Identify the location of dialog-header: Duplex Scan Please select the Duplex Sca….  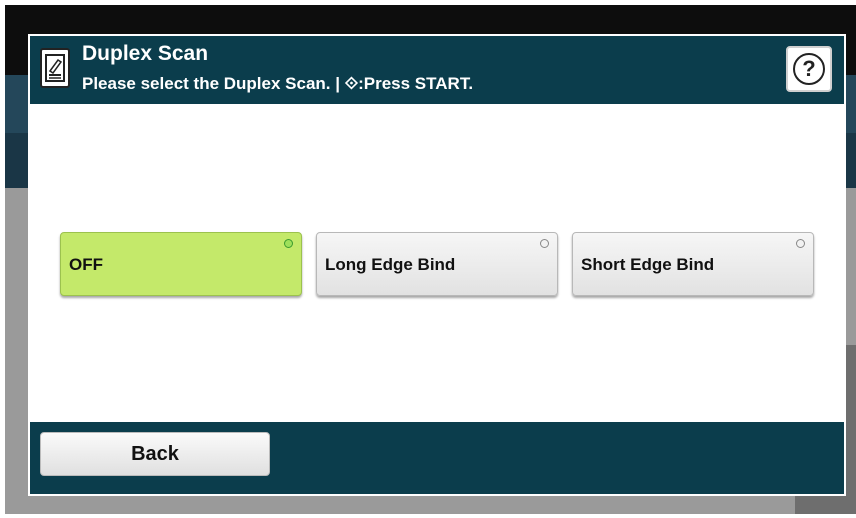
(437, 70).